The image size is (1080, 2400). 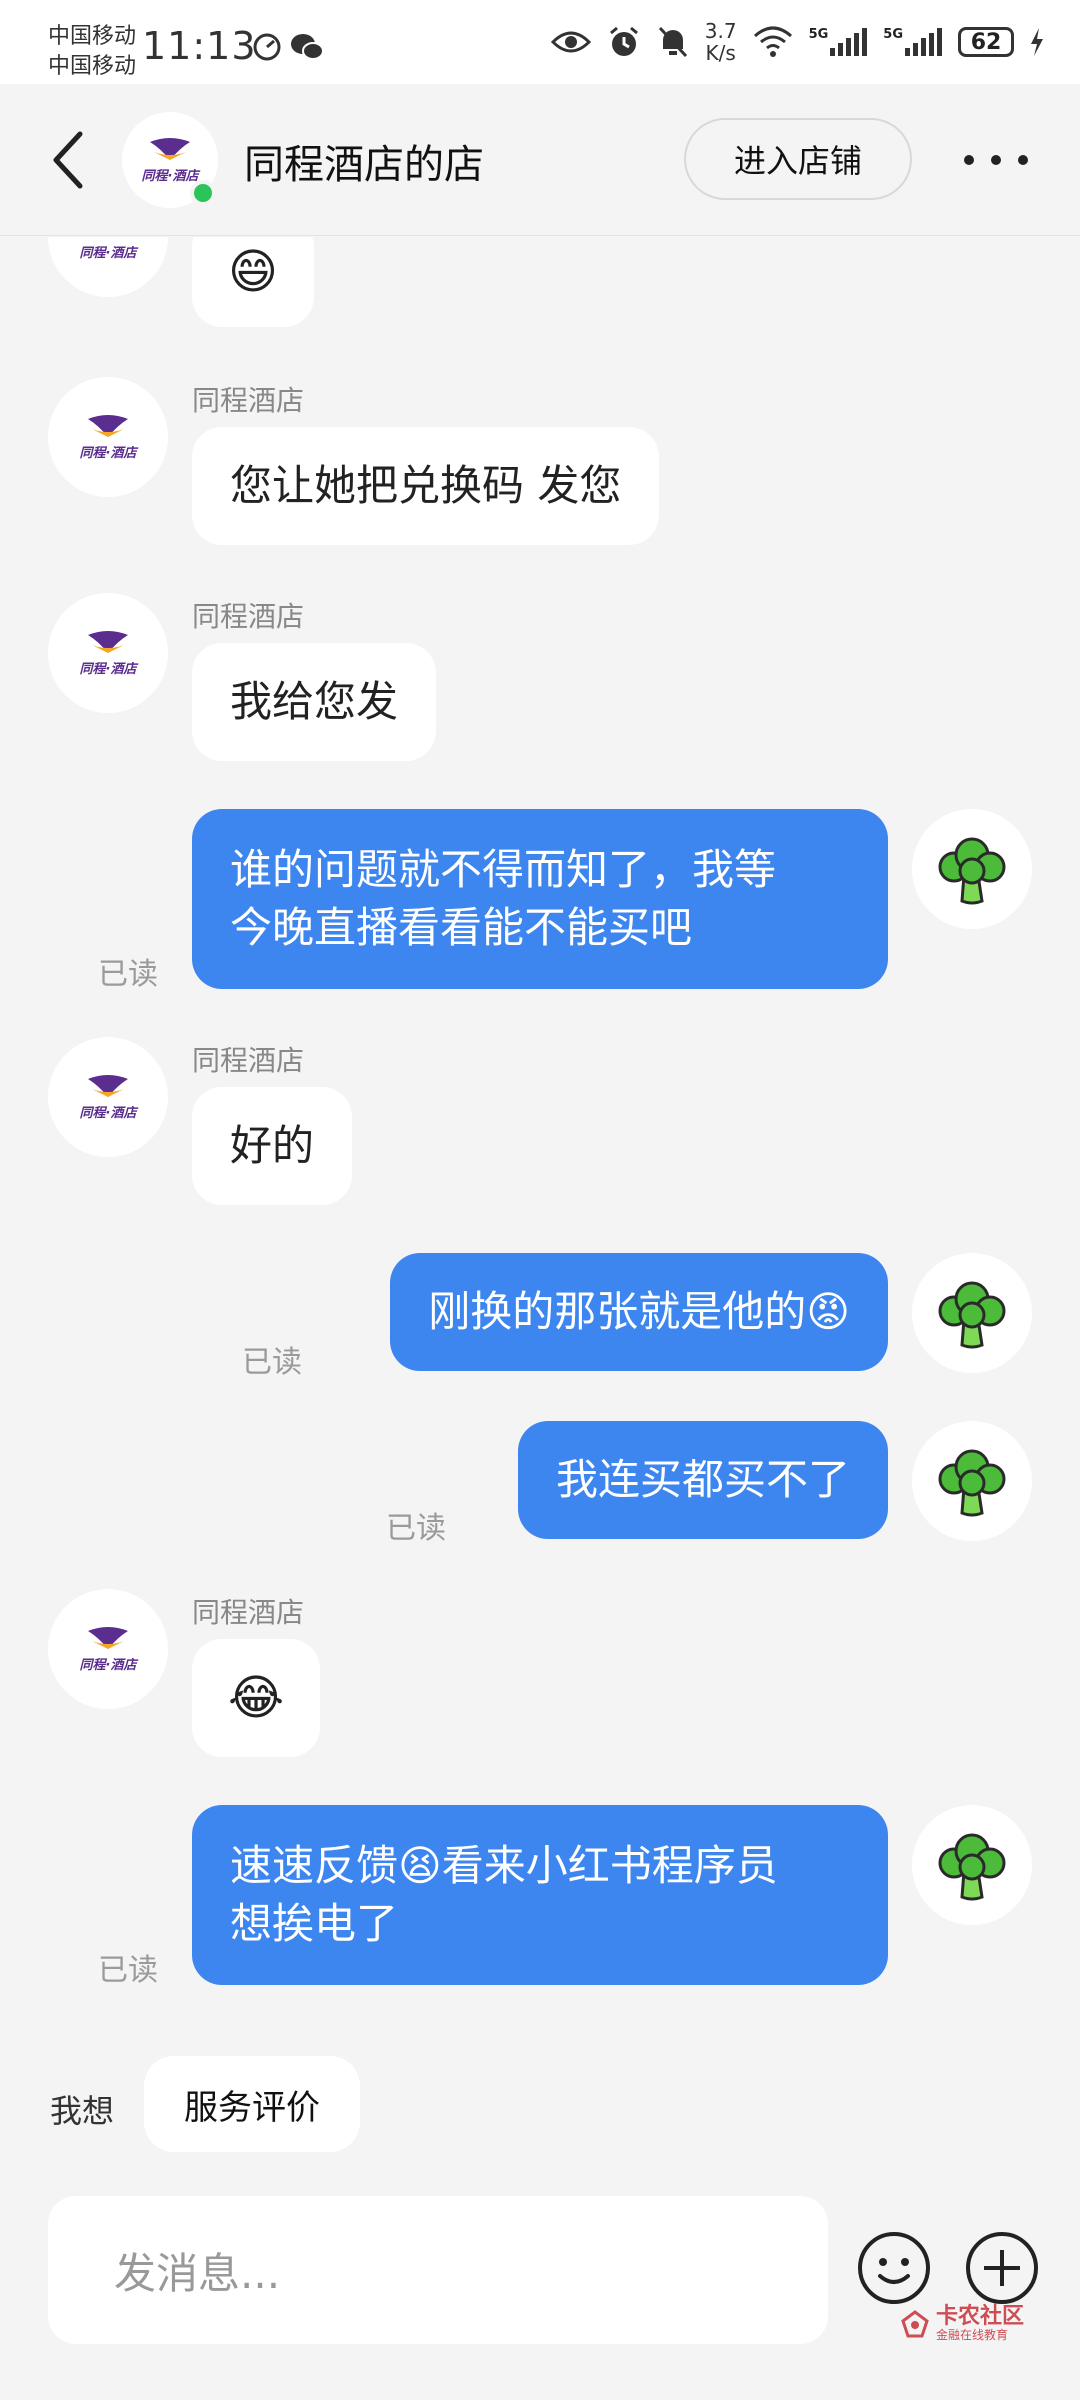 I want to click on smiley-icon, so click(x=894, y=2268).